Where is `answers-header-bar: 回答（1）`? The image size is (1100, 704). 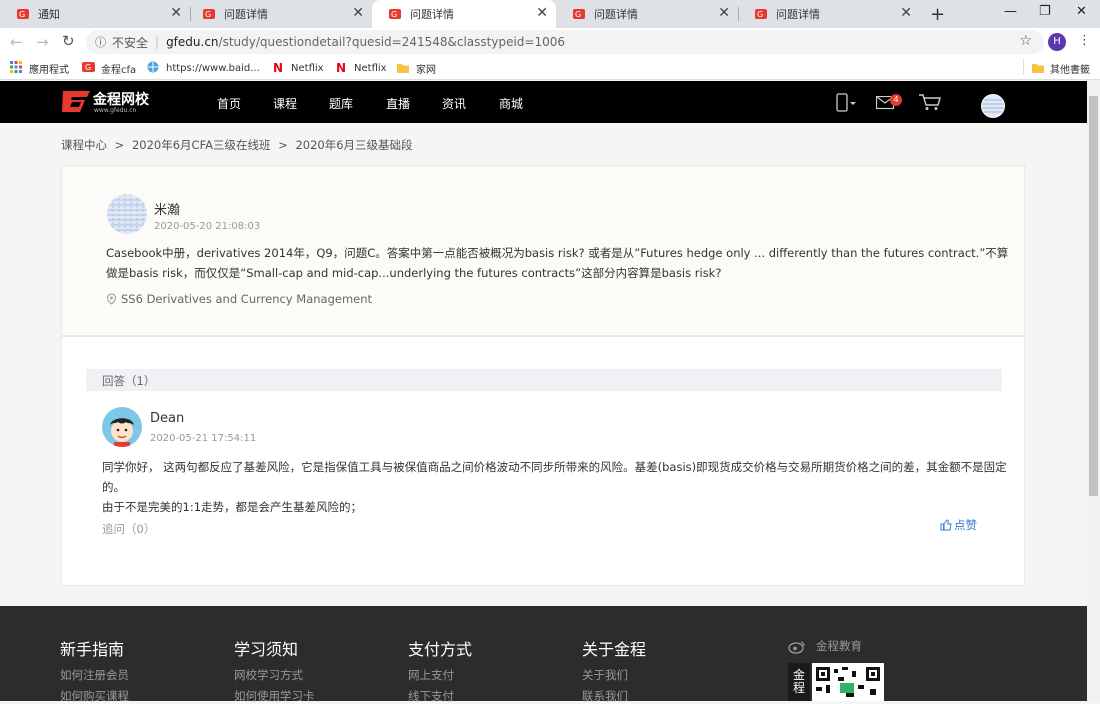 answers-header-bar: 回答（1） is located at coordinates (544, 380).